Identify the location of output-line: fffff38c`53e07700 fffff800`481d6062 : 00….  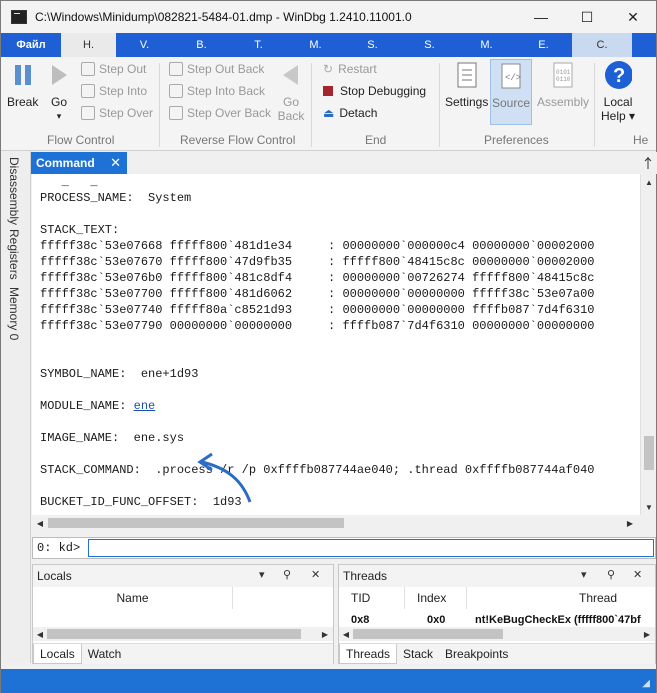
(317, 294).